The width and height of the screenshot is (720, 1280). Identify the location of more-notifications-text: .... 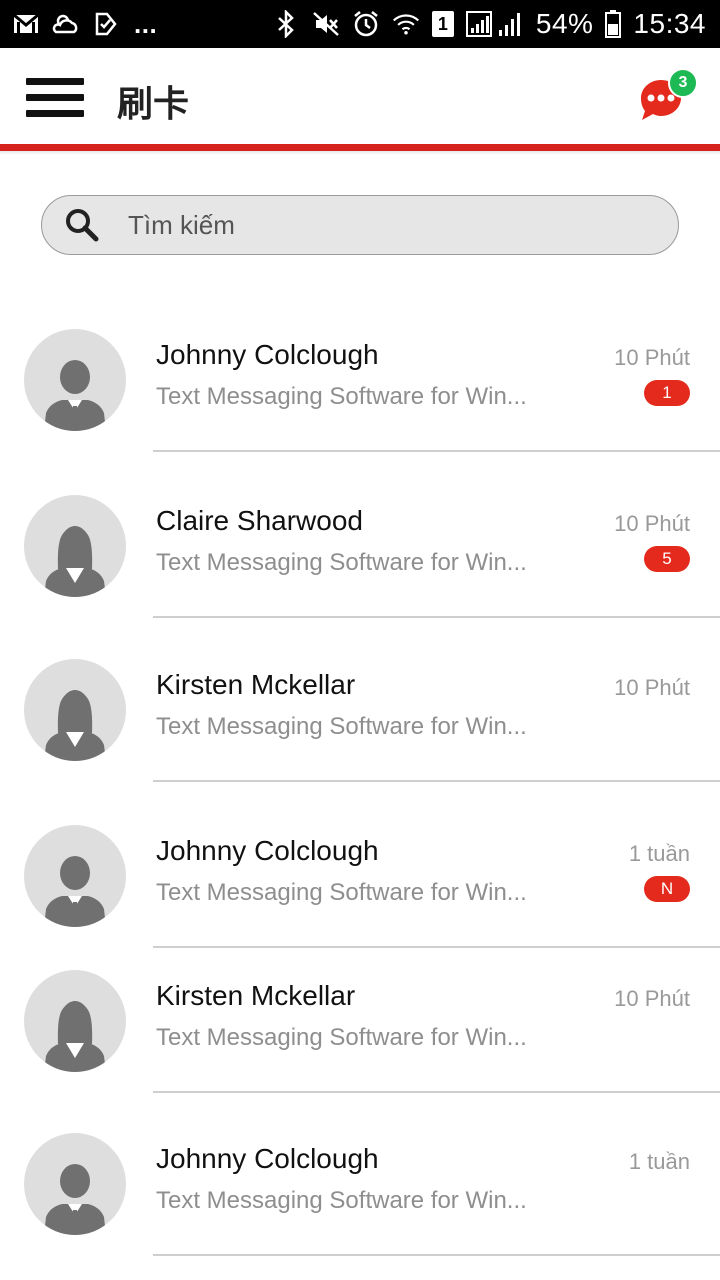
(146, 23).